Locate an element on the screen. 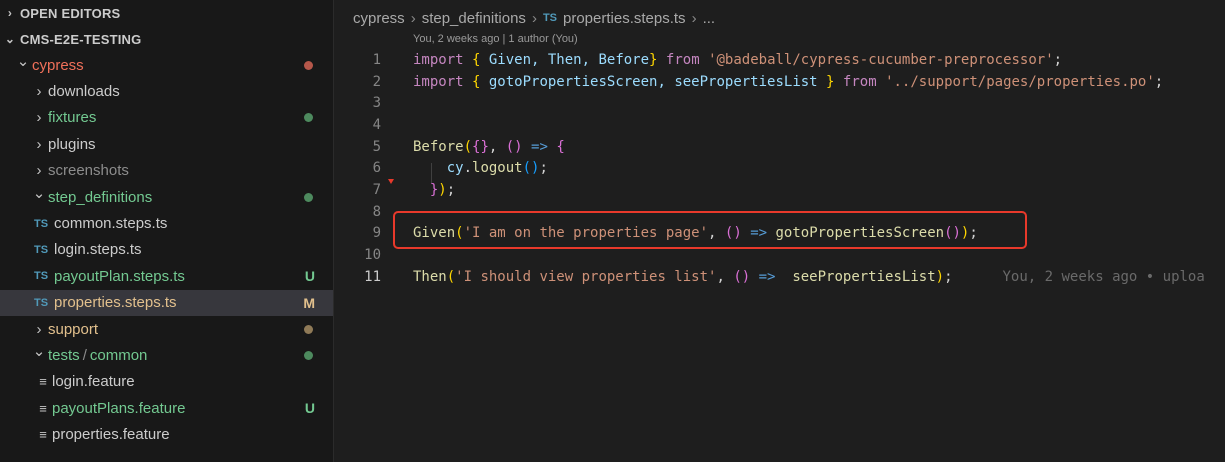  breadcrumb-cypress: cypress is located at coordinates (379, 18).